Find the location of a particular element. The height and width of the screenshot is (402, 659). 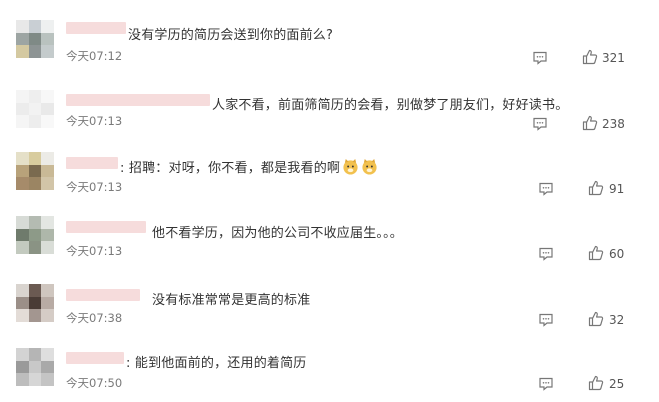

comment-text: : 招聘：对呀，你不看，都是我看的啊 is located at coordinates (249, 166).